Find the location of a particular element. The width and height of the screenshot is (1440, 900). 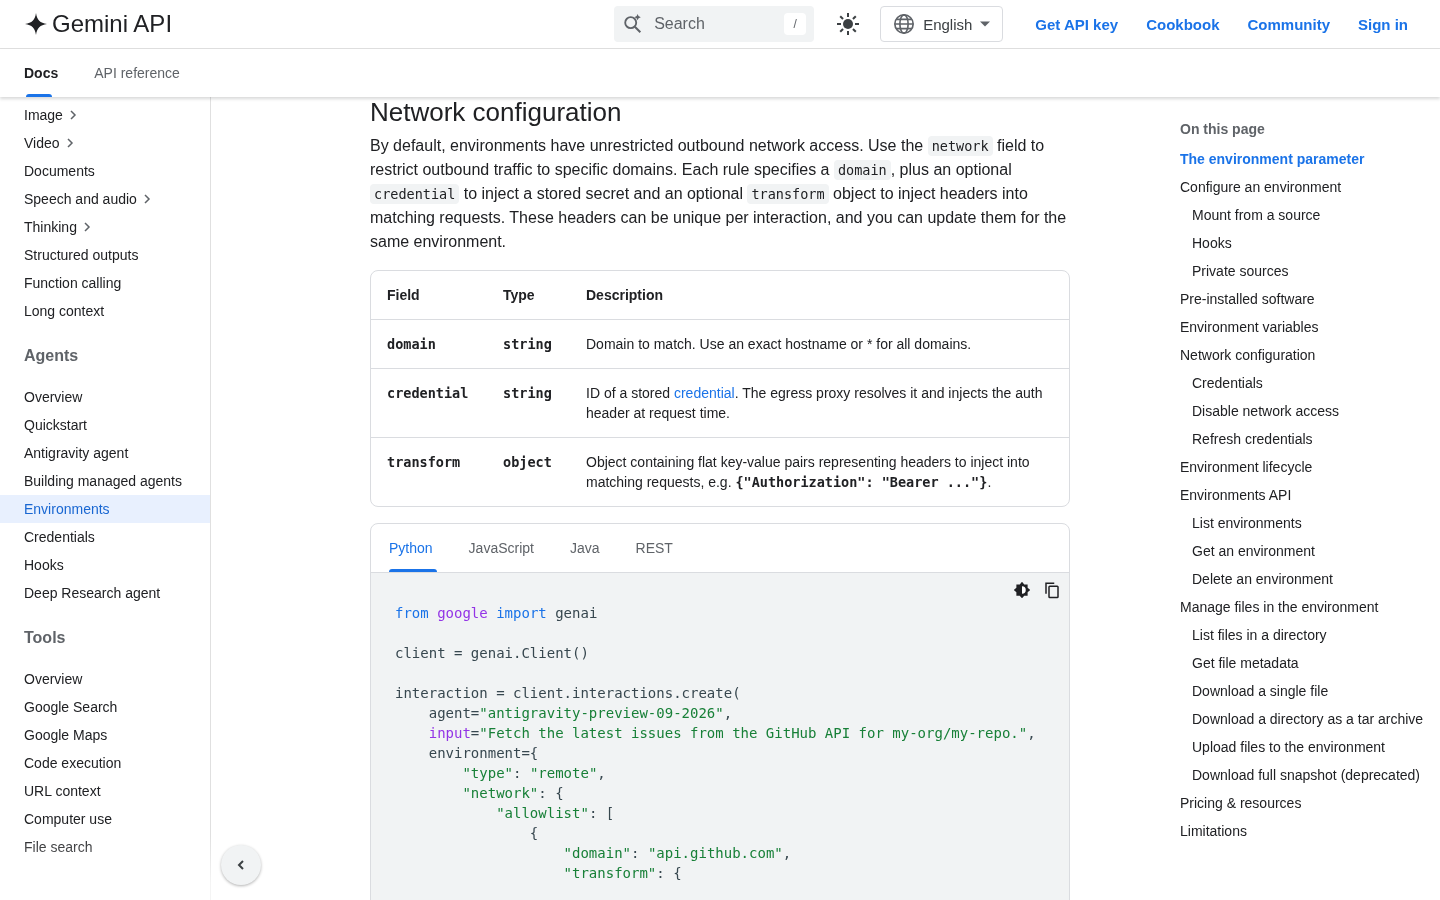

type-cell-text: object is located at coordinates (528, 462).